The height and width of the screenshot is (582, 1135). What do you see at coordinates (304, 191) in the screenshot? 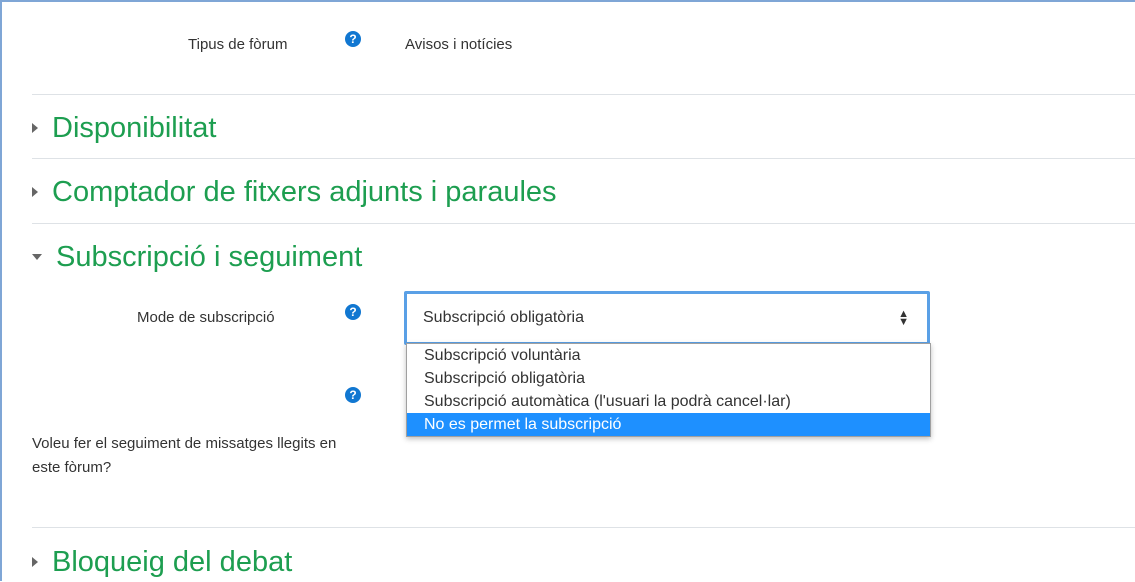
I see `section-attachments-title: Comptador de fitxers adjunts i paraules` at bounding box center [304, 191].